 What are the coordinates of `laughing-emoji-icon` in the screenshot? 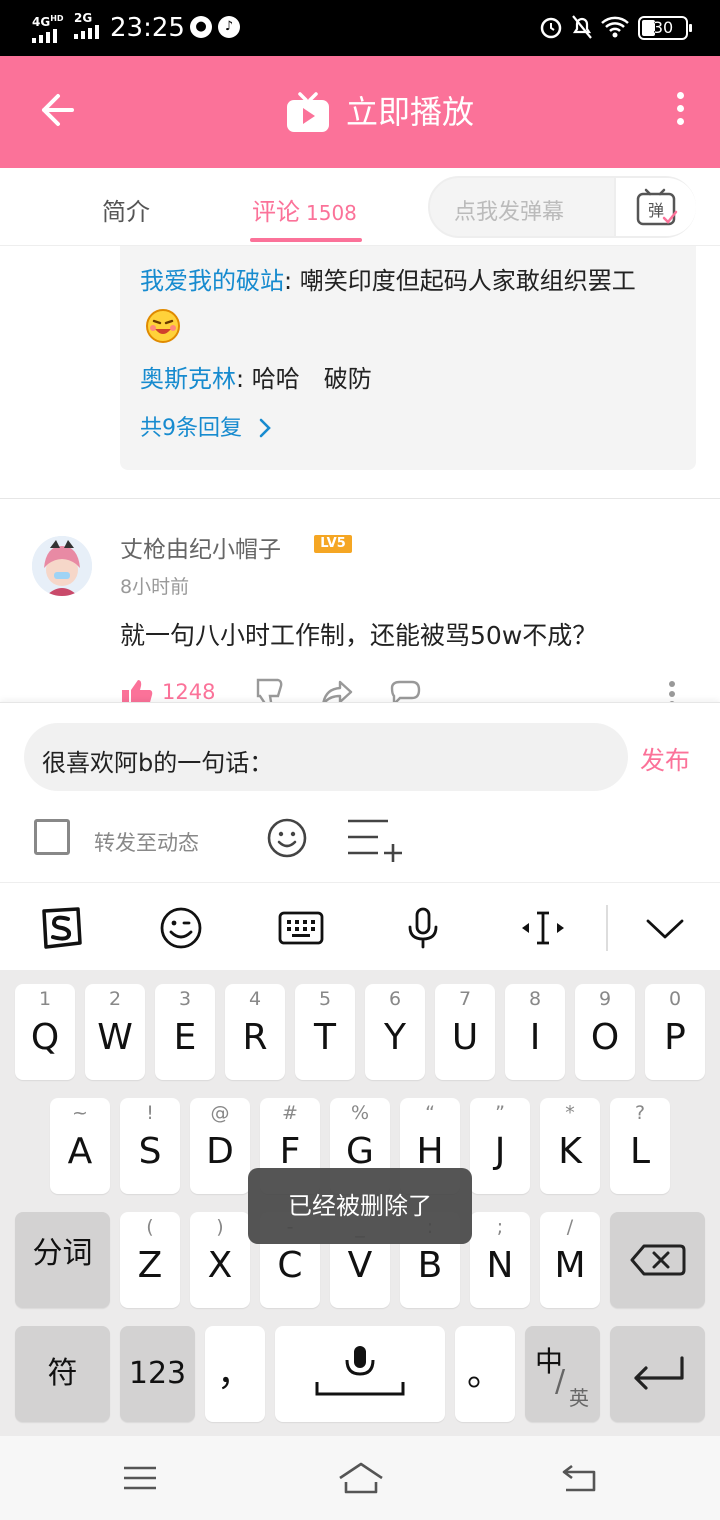 It's located at (163, 326).